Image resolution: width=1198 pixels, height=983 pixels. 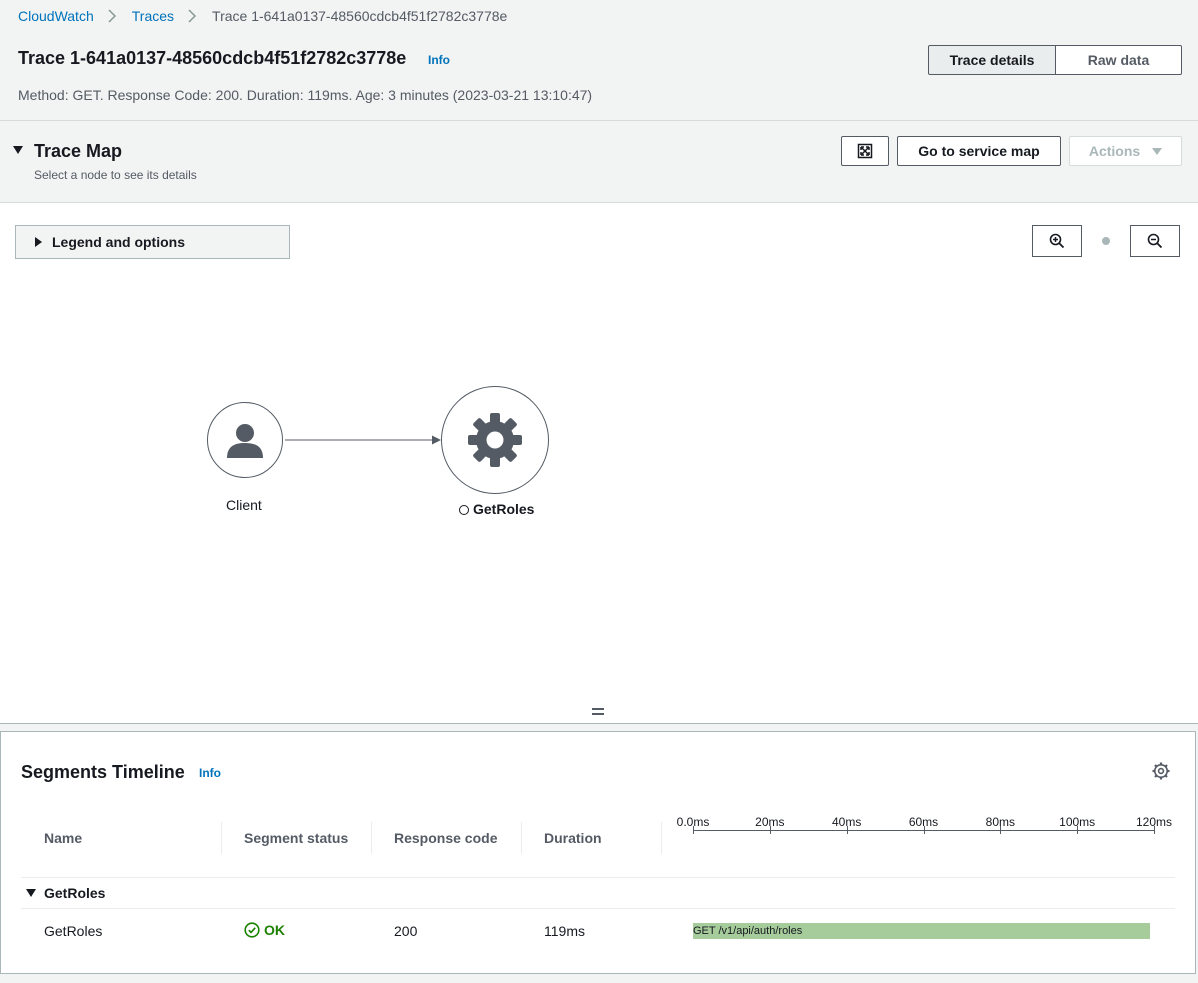 What do you see at coordinates (979, 151) in the screenshot?
I see `go-to-service-map-button: Go to service map` at bounding box center [979, 151].